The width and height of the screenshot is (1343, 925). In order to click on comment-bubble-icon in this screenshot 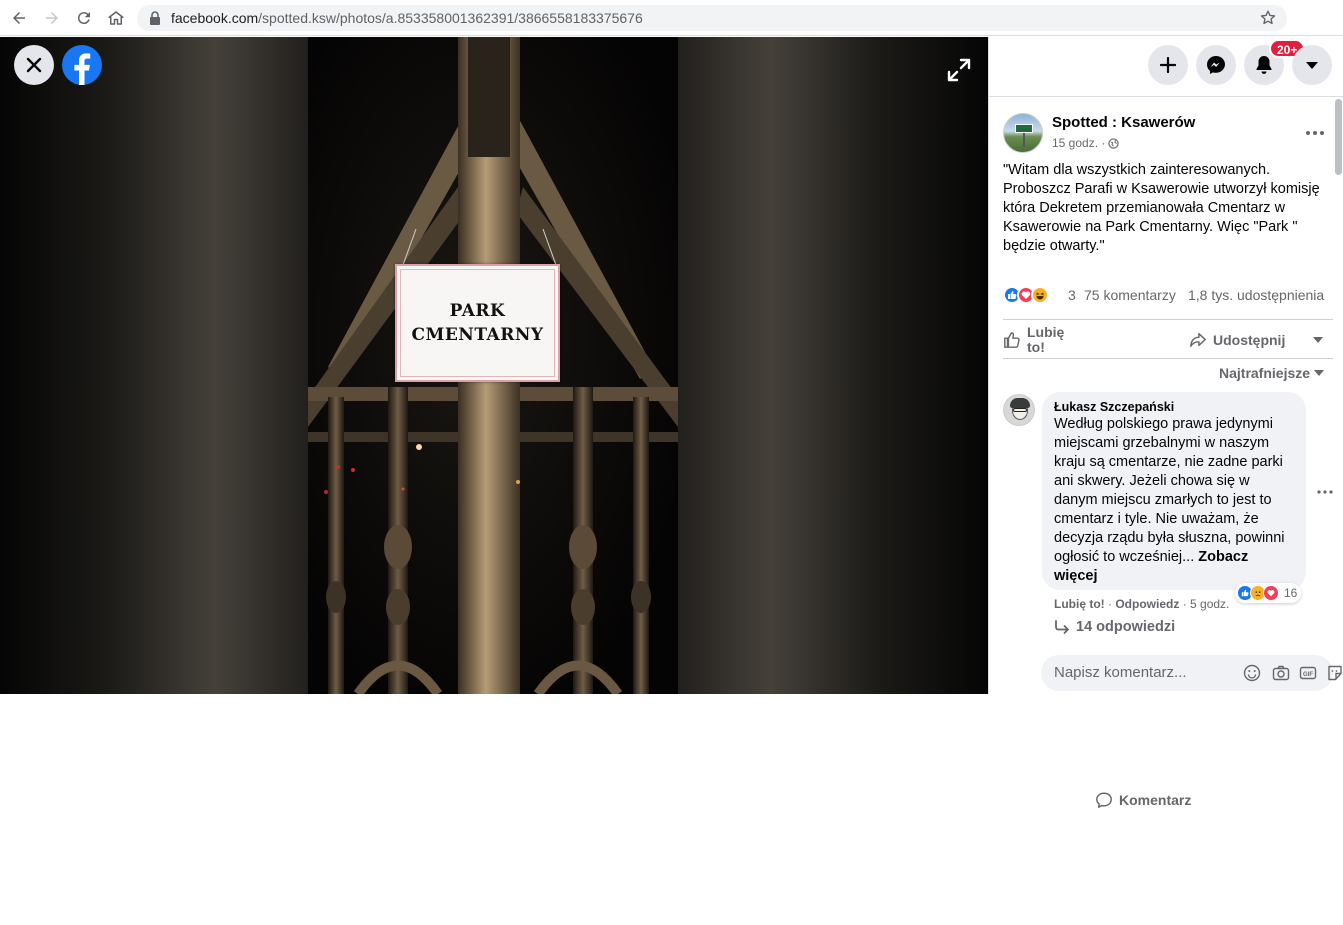, I will do `click(1104, 800)`.